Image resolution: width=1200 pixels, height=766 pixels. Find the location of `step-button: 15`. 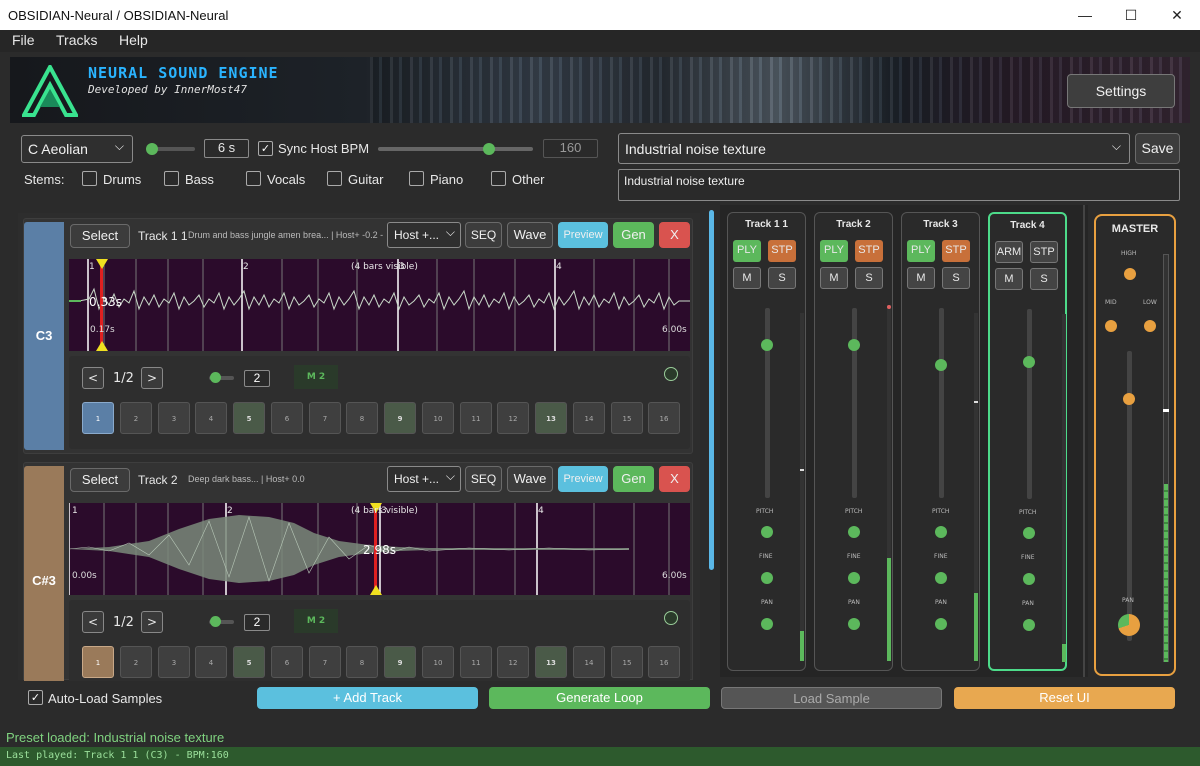

step-button: 15 is located at coordinates (627, 662).